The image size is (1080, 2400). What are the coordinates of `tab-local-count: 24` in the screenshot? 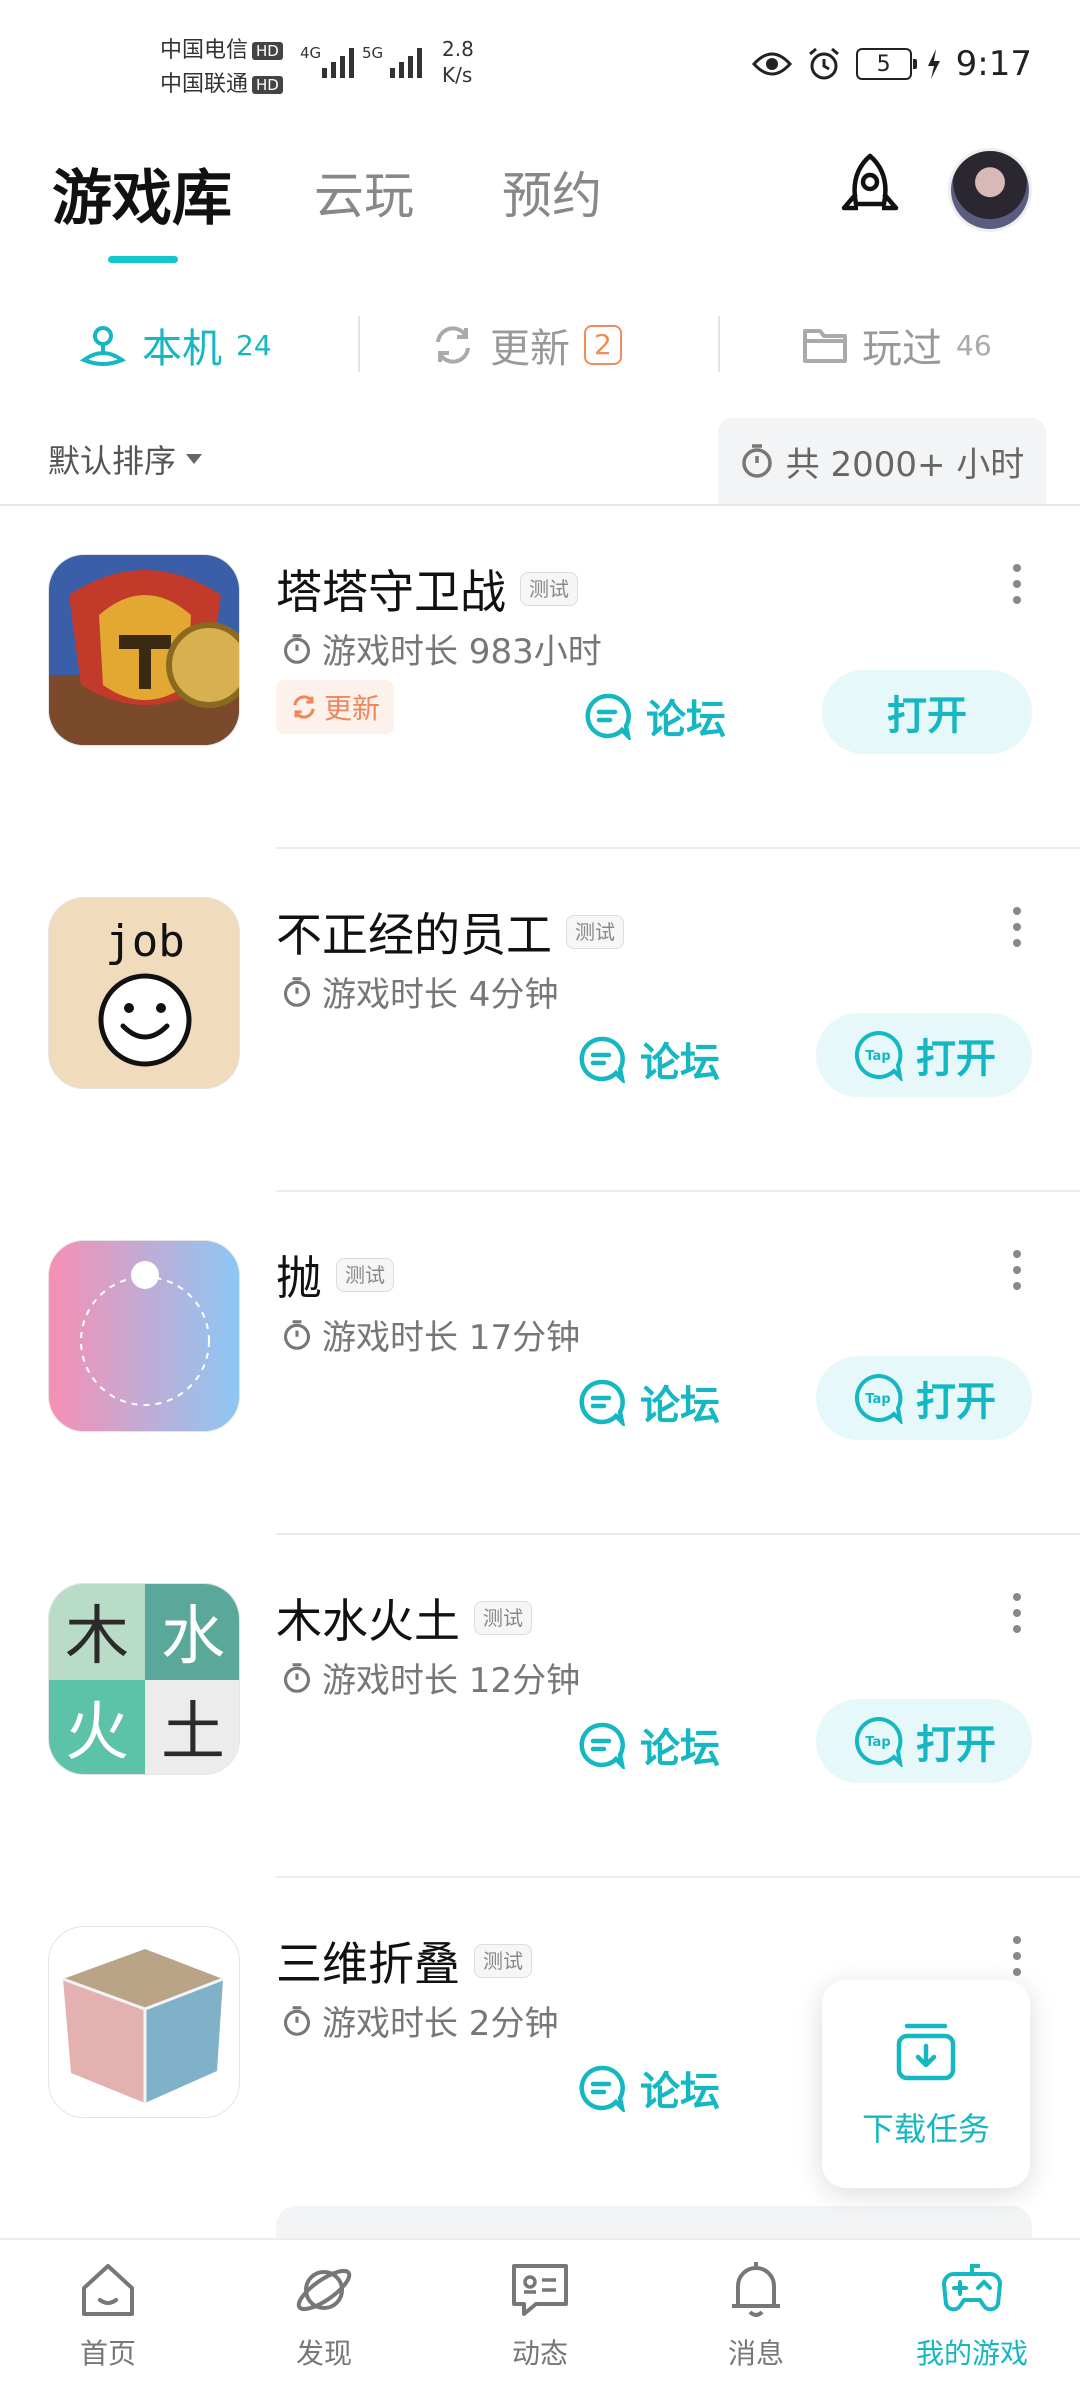 It's located at (254, 345).